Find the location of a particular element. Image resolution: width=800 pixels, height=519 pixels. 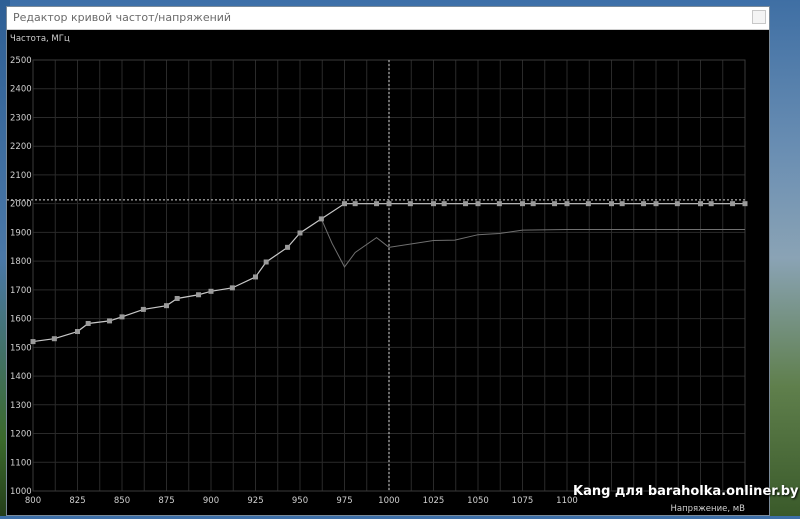

x-tick-label: 850 is located at coordinates (122, 501).